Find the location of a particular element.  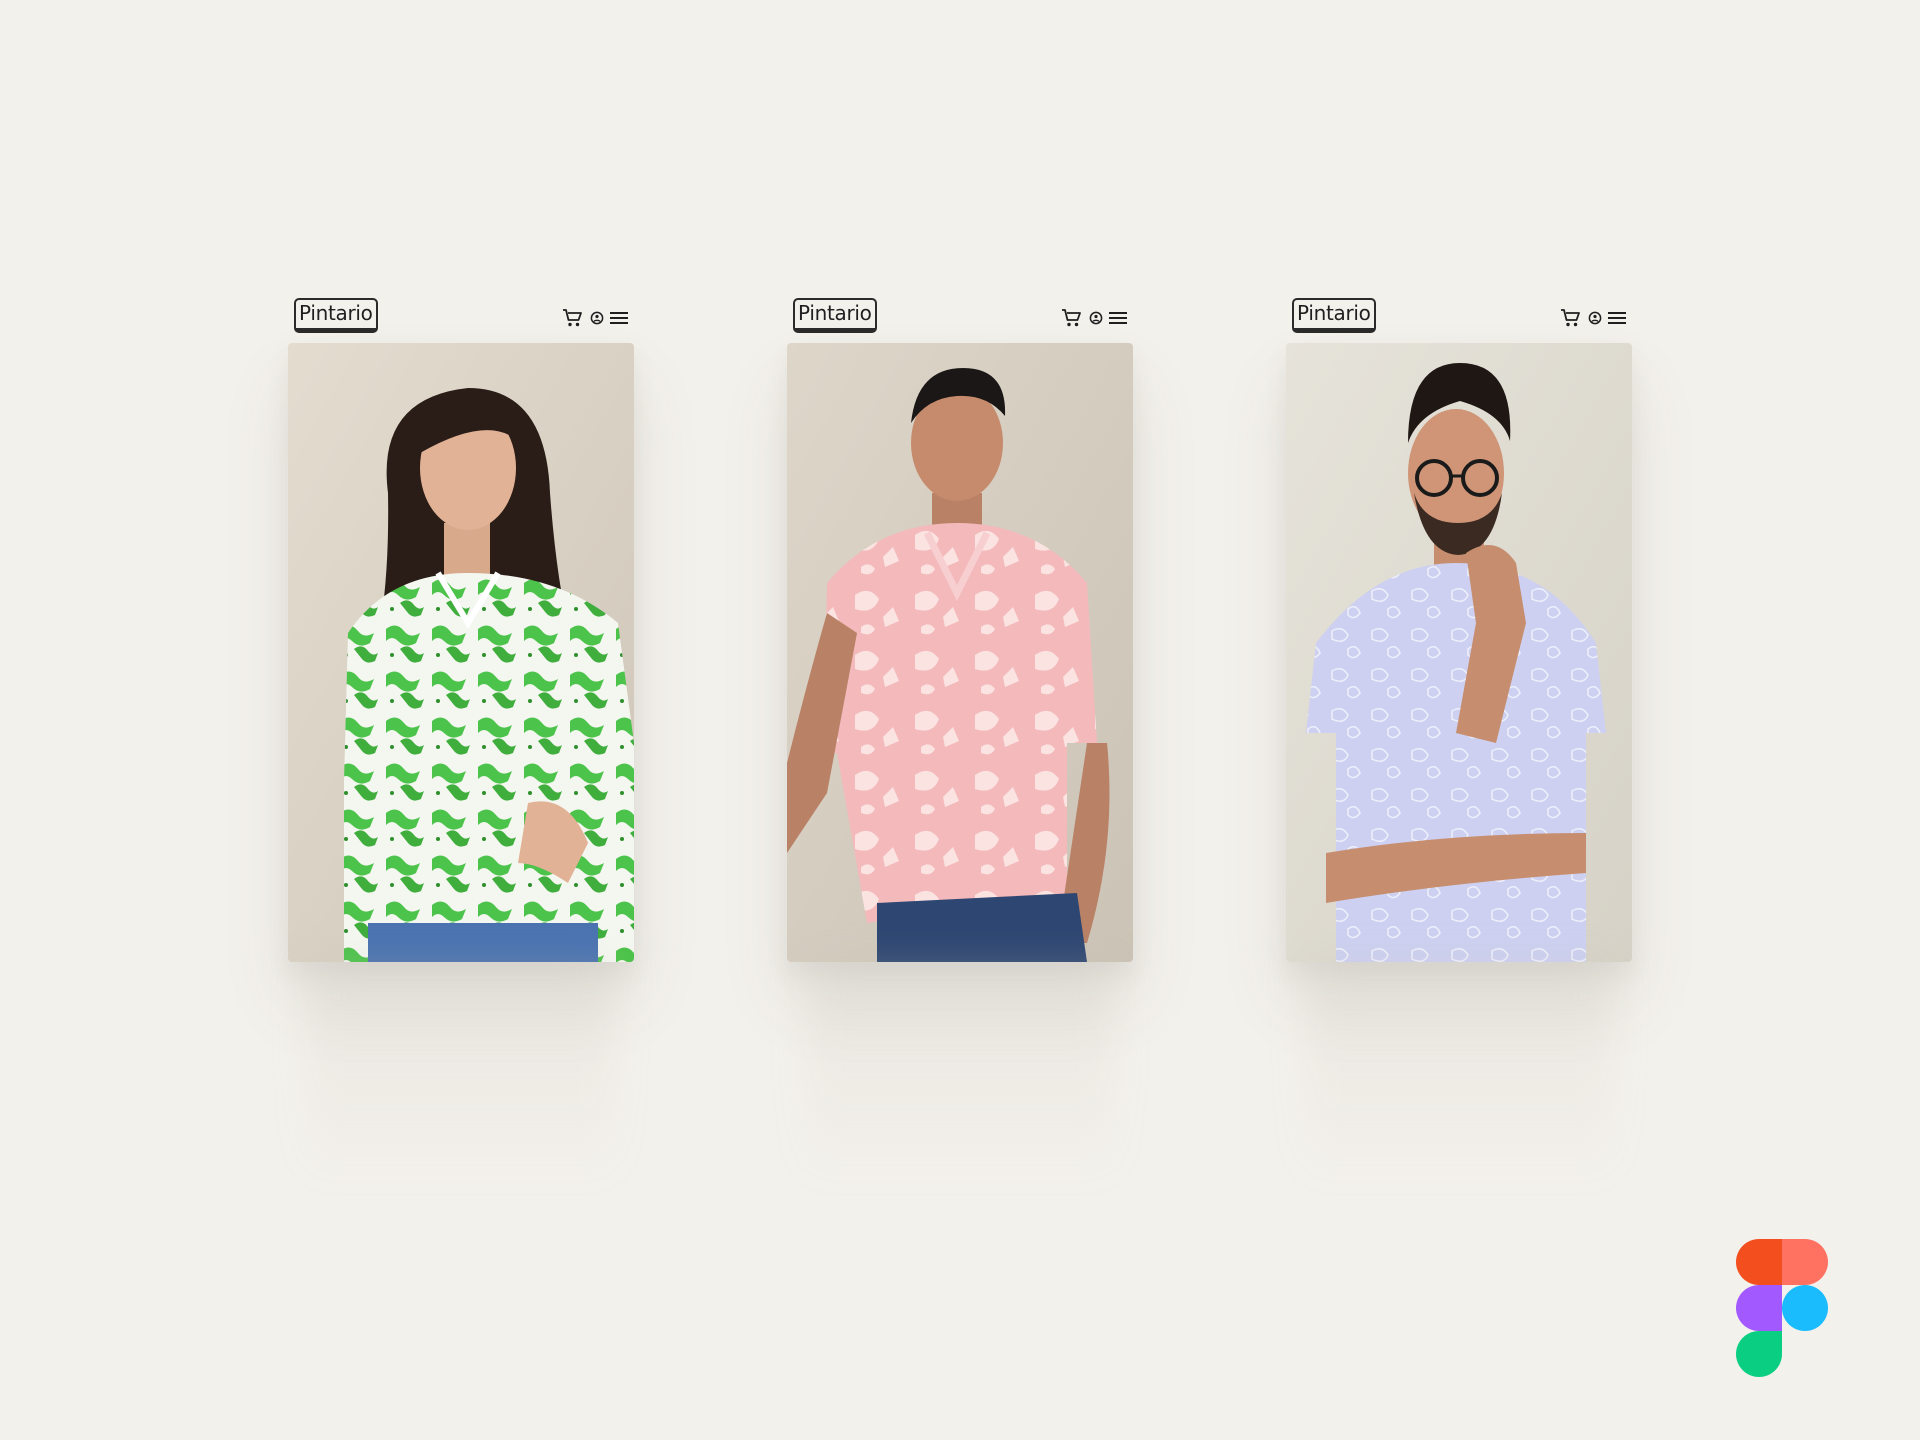

phone-screen-3: Pintario is located at coordinates (1459, 739).